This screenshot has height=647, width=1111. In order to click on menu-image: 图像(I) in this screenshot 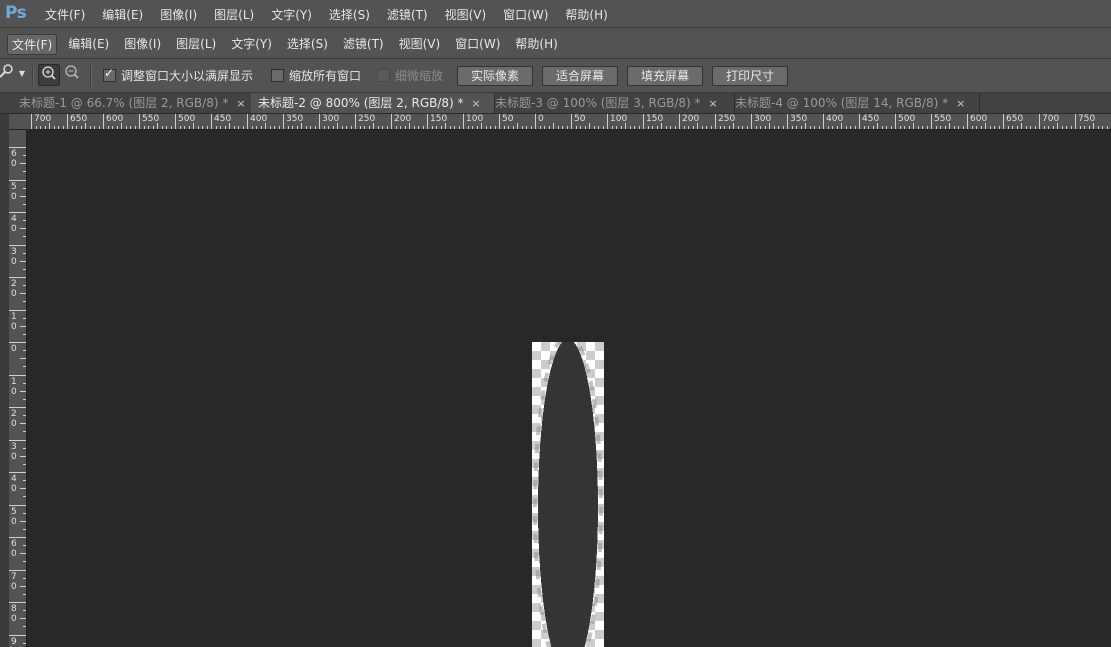, I will do `click(142, 44)`.